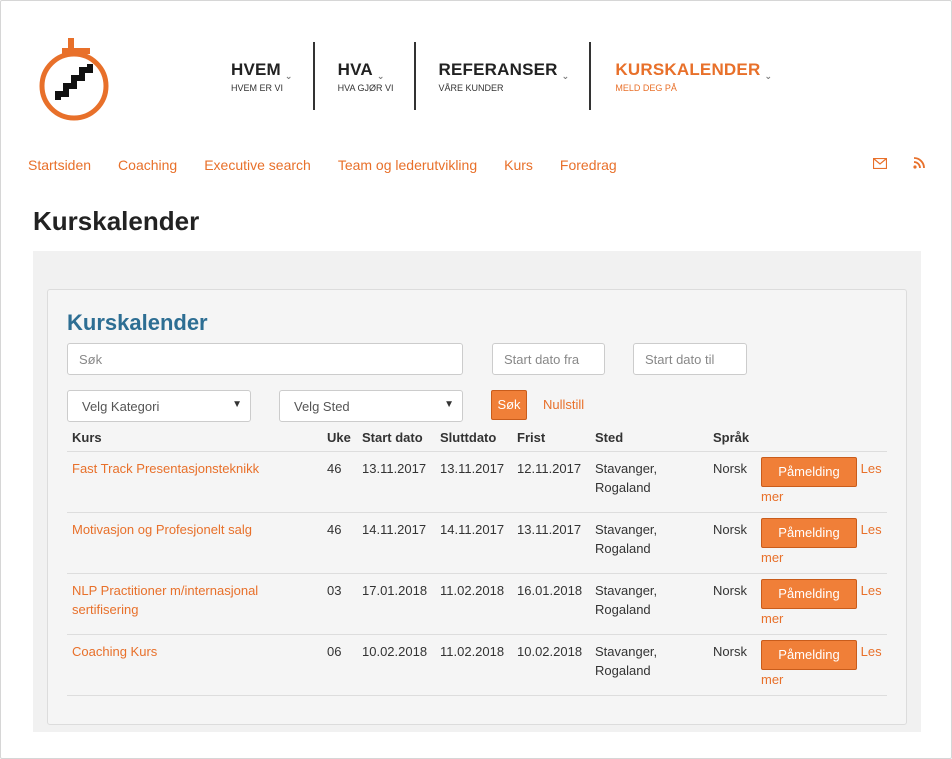 Image resolution: width=952 pixels, height=759 pixels. I want to click on page-title: Kurskalender, so click(116, 221).